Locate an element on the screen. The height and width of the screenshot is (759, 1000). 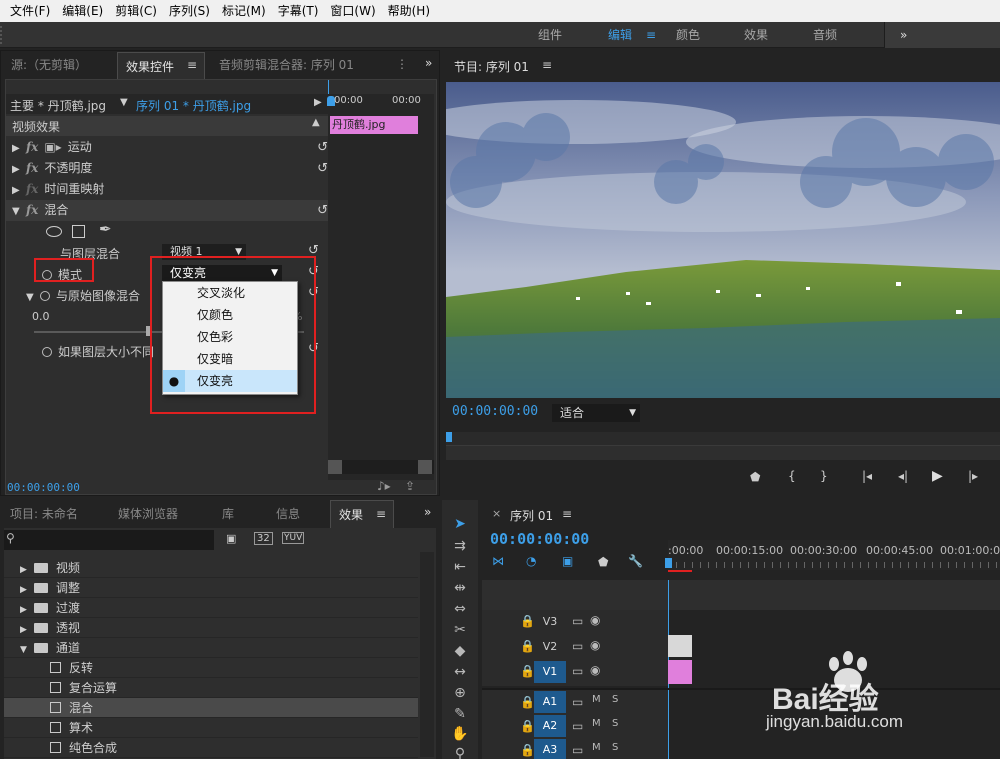
ellipse-mask-icon is located at coordinates (54, 231).